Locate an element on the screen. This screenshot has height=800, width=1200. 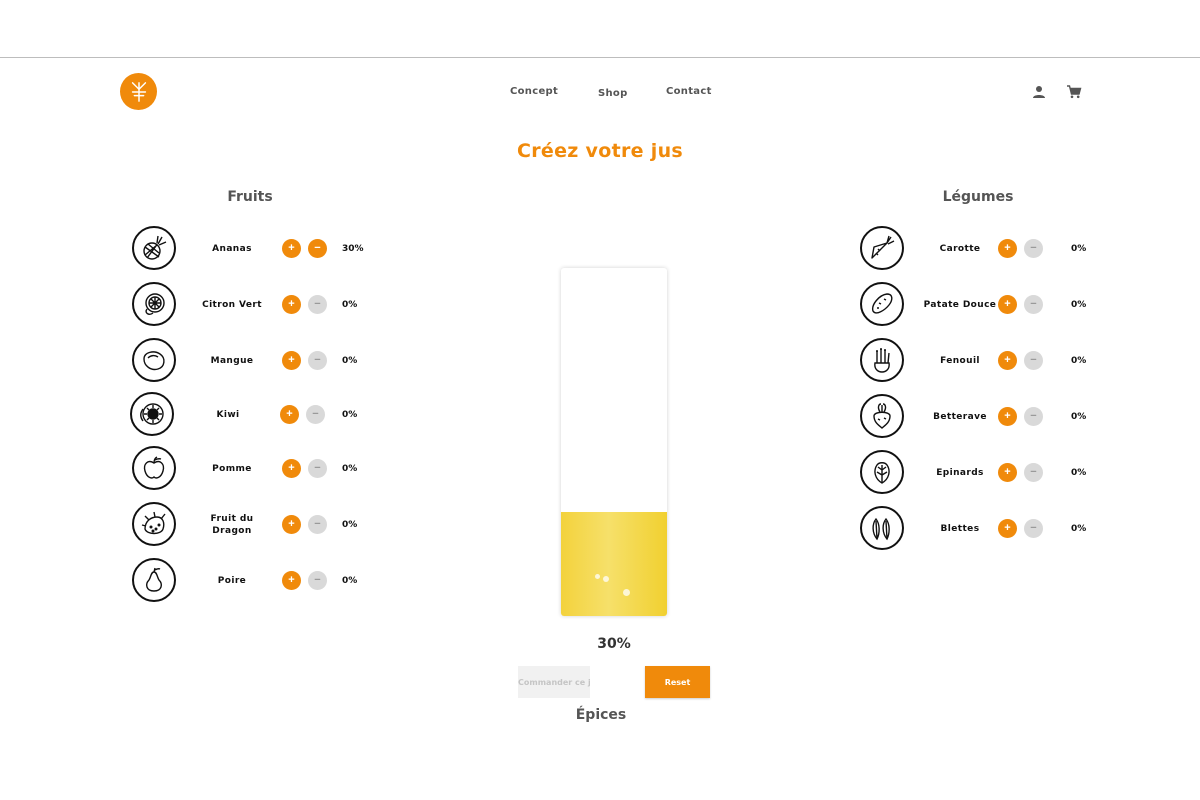
ingredient-name: Fenouil is located at coordinates (960, 361).